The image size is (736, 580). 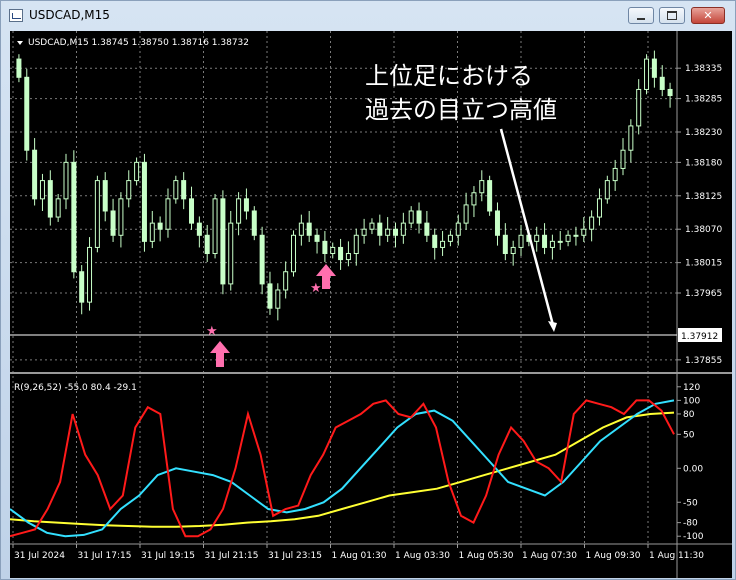 What do you see at coordinates (16, 15) in the screenshot?
I see `chart-window-icon` at bounding box center [16, 15].